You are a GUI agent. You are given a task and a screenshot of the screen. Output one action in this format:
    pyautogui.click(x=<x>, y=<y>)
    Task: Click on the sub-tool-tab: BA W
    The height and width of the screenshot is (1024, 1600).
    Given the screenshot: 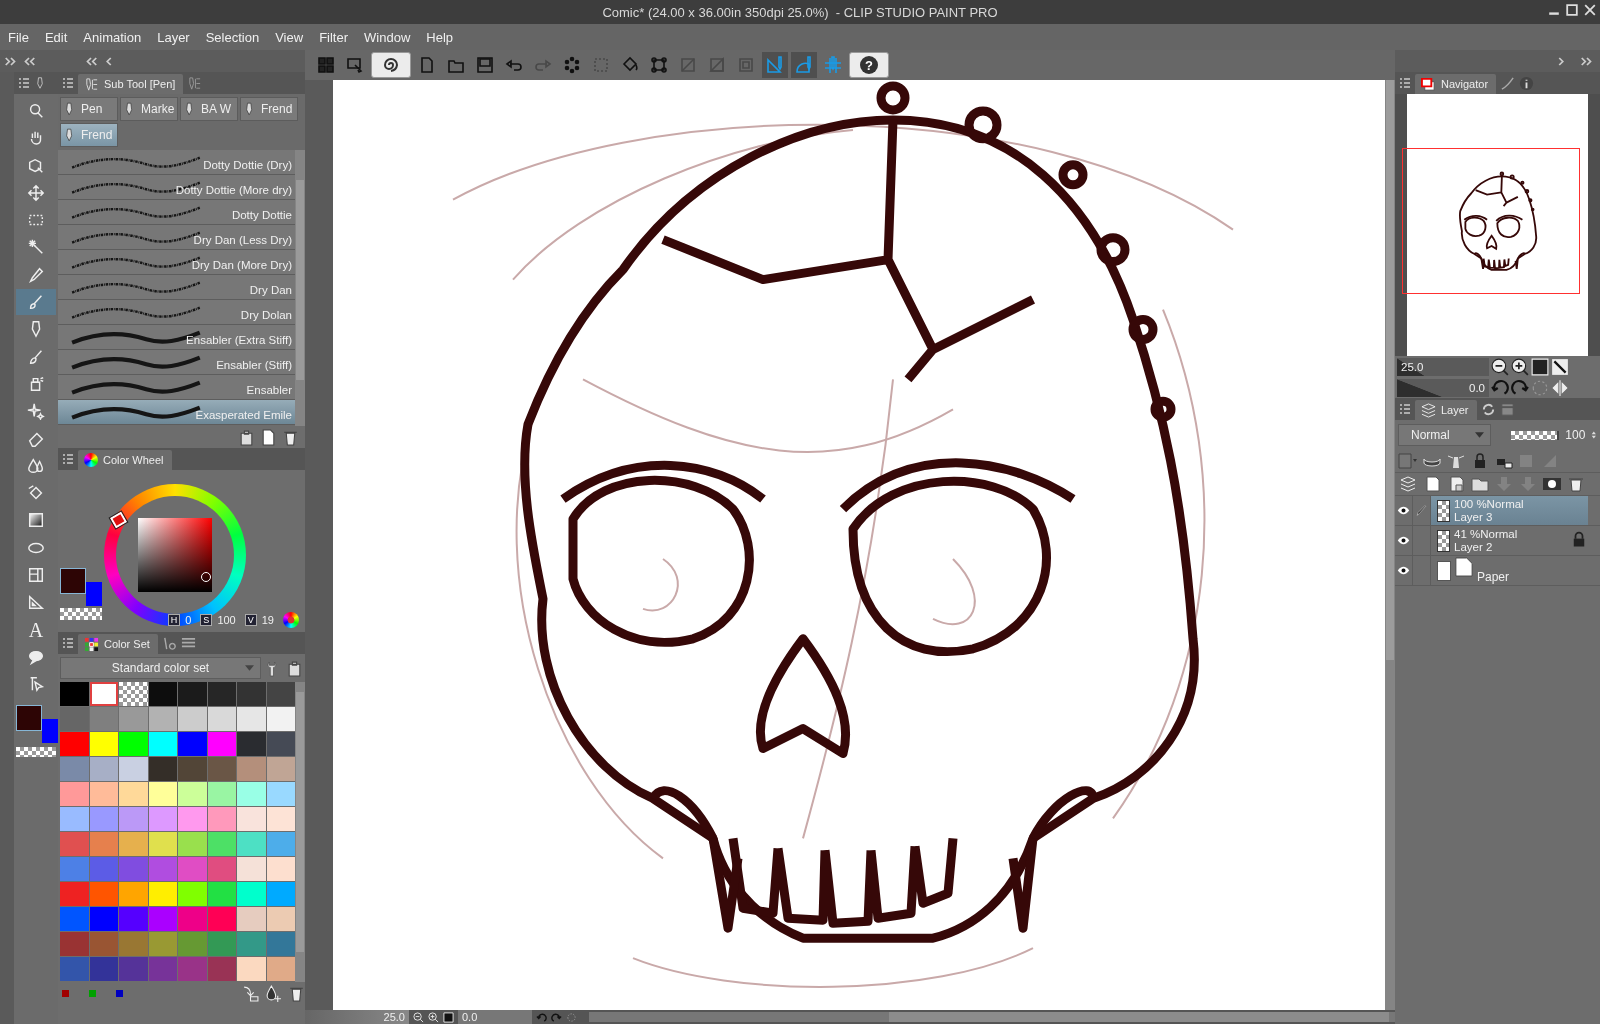 What is the action you would take?
    pyautogui.click(x=209, y=109)
    